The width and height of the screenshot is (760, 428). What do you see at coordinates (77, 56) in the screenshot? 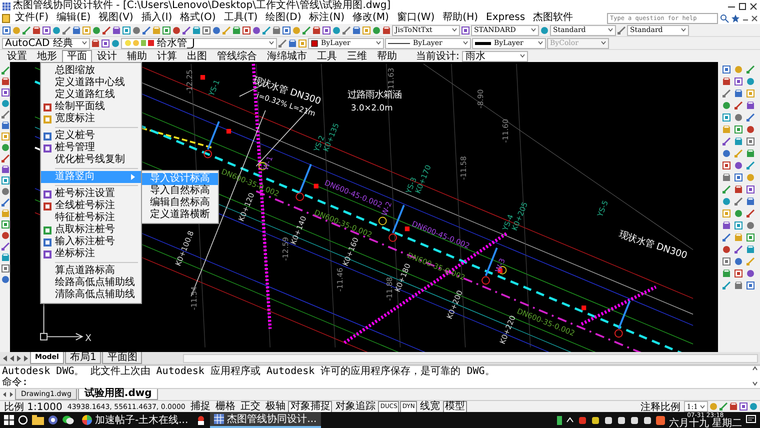
I see `ribbon-tab: 平面` at bounding box center [77, 56].